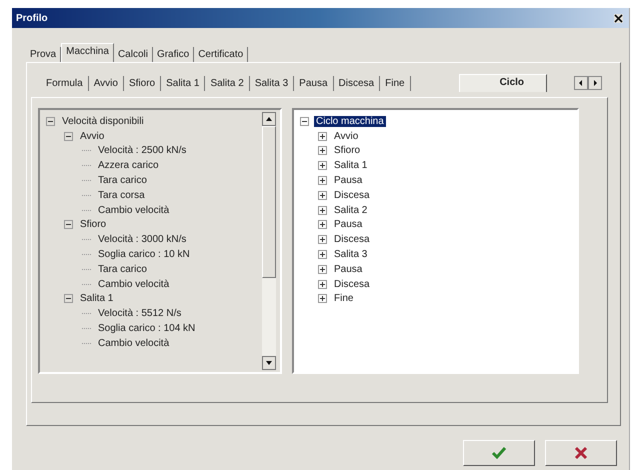 Image resolution: width=637 pixels, height=470 pixels. I want to click on tab: Discesa, so click(357, 83).